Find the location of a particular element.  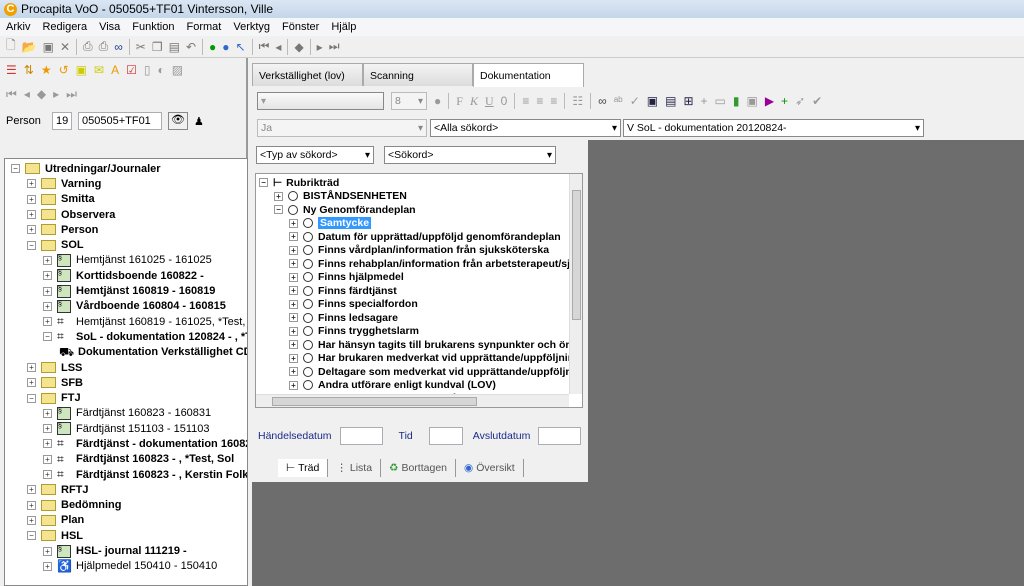

first-icon: ⏮ is located at coordinates (264, 46).